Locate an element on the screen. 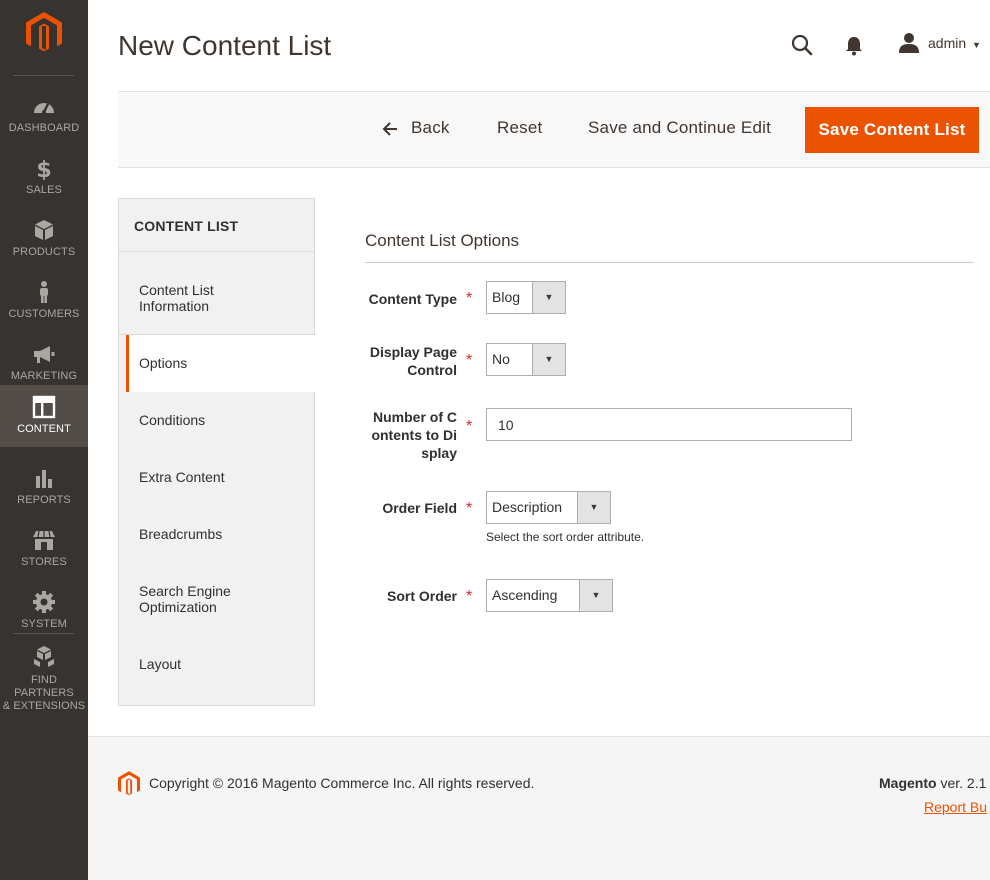  display-page-control-label: Display Page Control is located at coordinates (407, 361).